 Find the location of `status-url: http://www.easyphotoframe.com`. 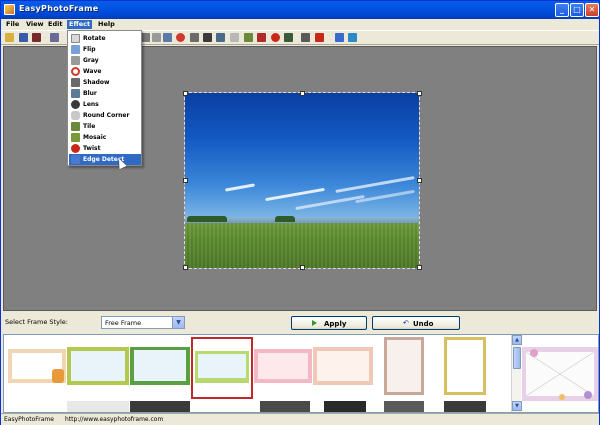

status-url: http://www.easyphotoframe.com is located at coordinates (114, 419).